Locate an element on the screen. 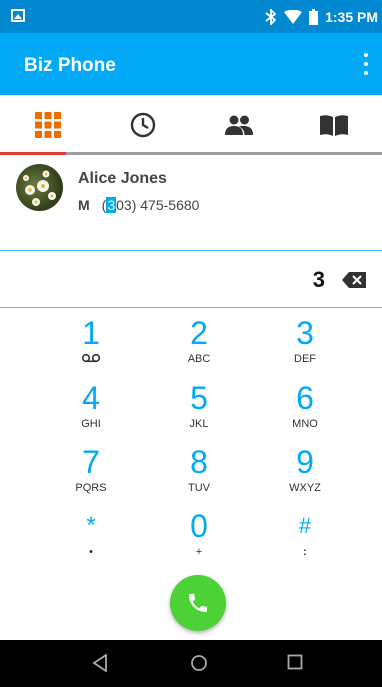 This screenshot has width=382, height=687. tab-recents is located at coordinates (144, 125).